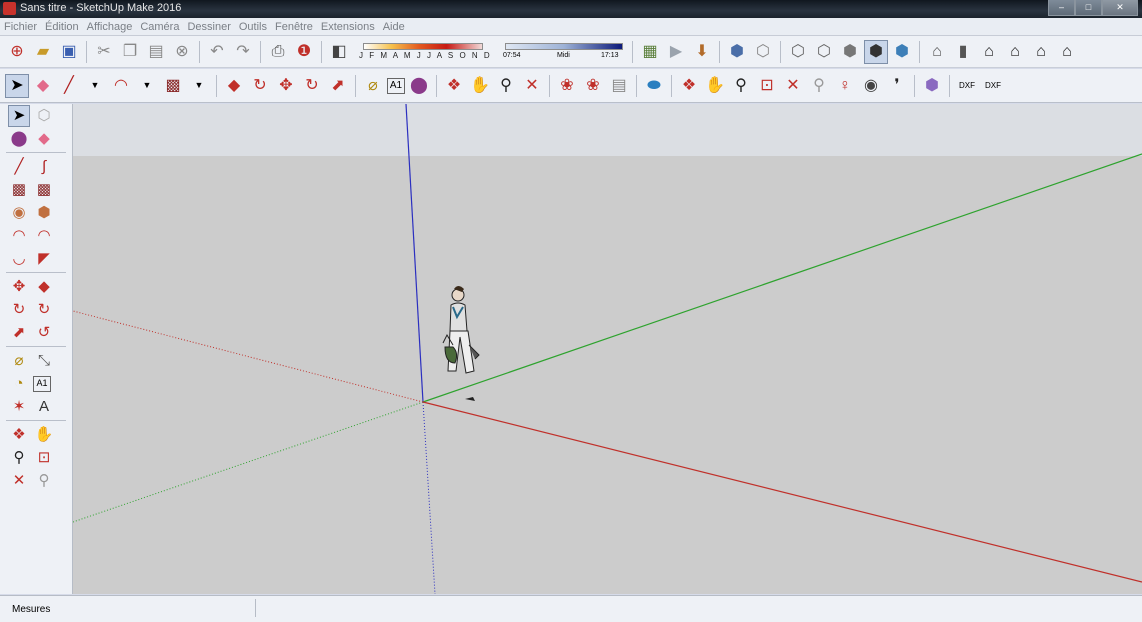 This screenshot has height=622, width=1142. Describe the element at coordinates (95, 86) in the screenshot. I see `line-dropdown-icon: ▼` at that location.